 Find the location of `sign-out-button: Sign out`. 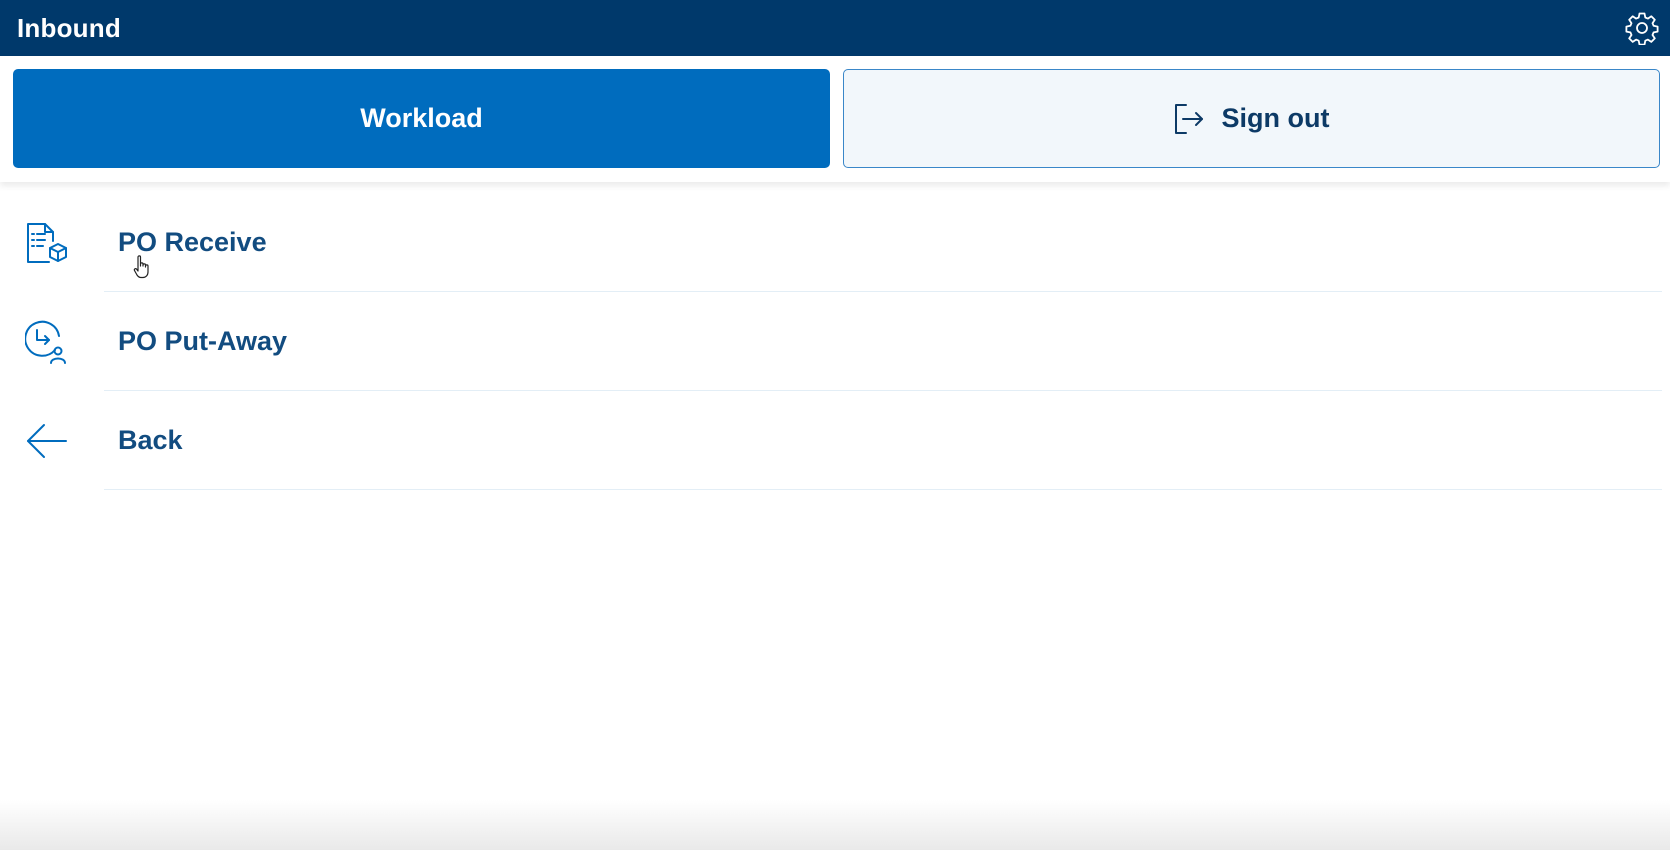

sign-out-button: Sign out is located at coordinates (1251, 118).